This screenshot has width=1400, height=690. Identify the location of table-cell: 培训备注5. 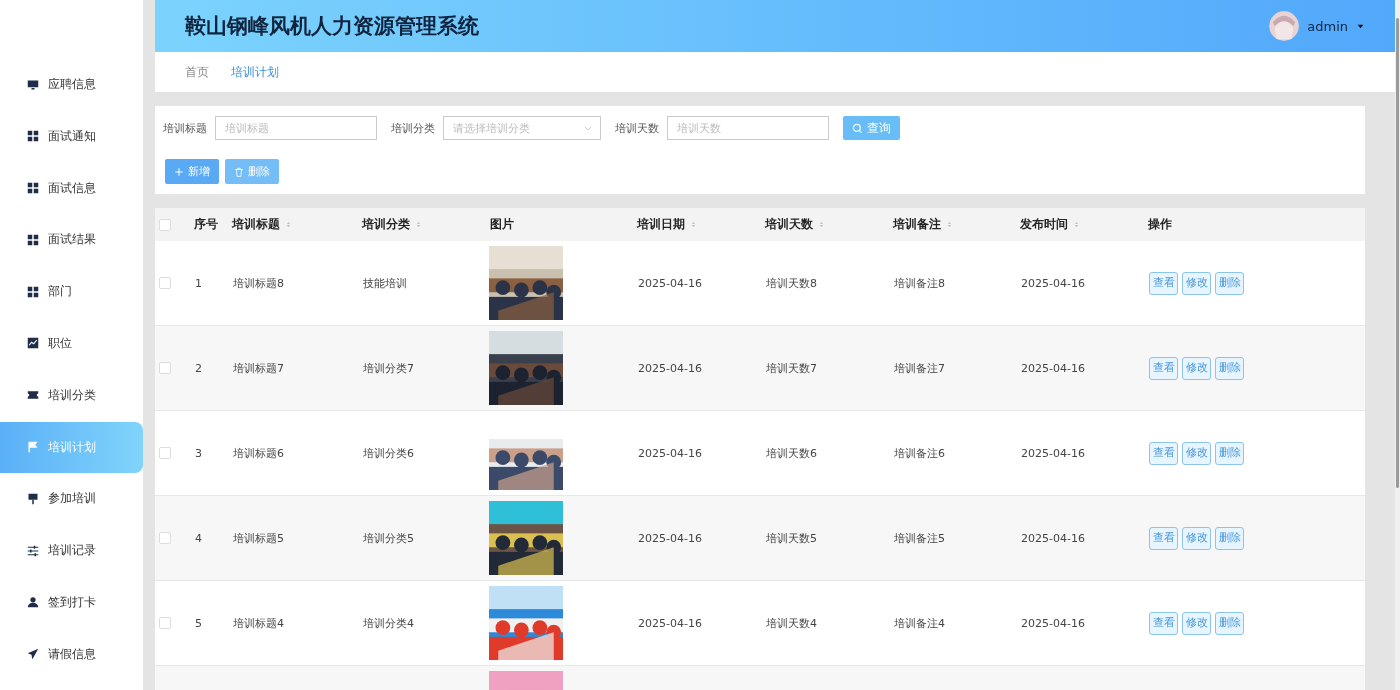
(919, 538).